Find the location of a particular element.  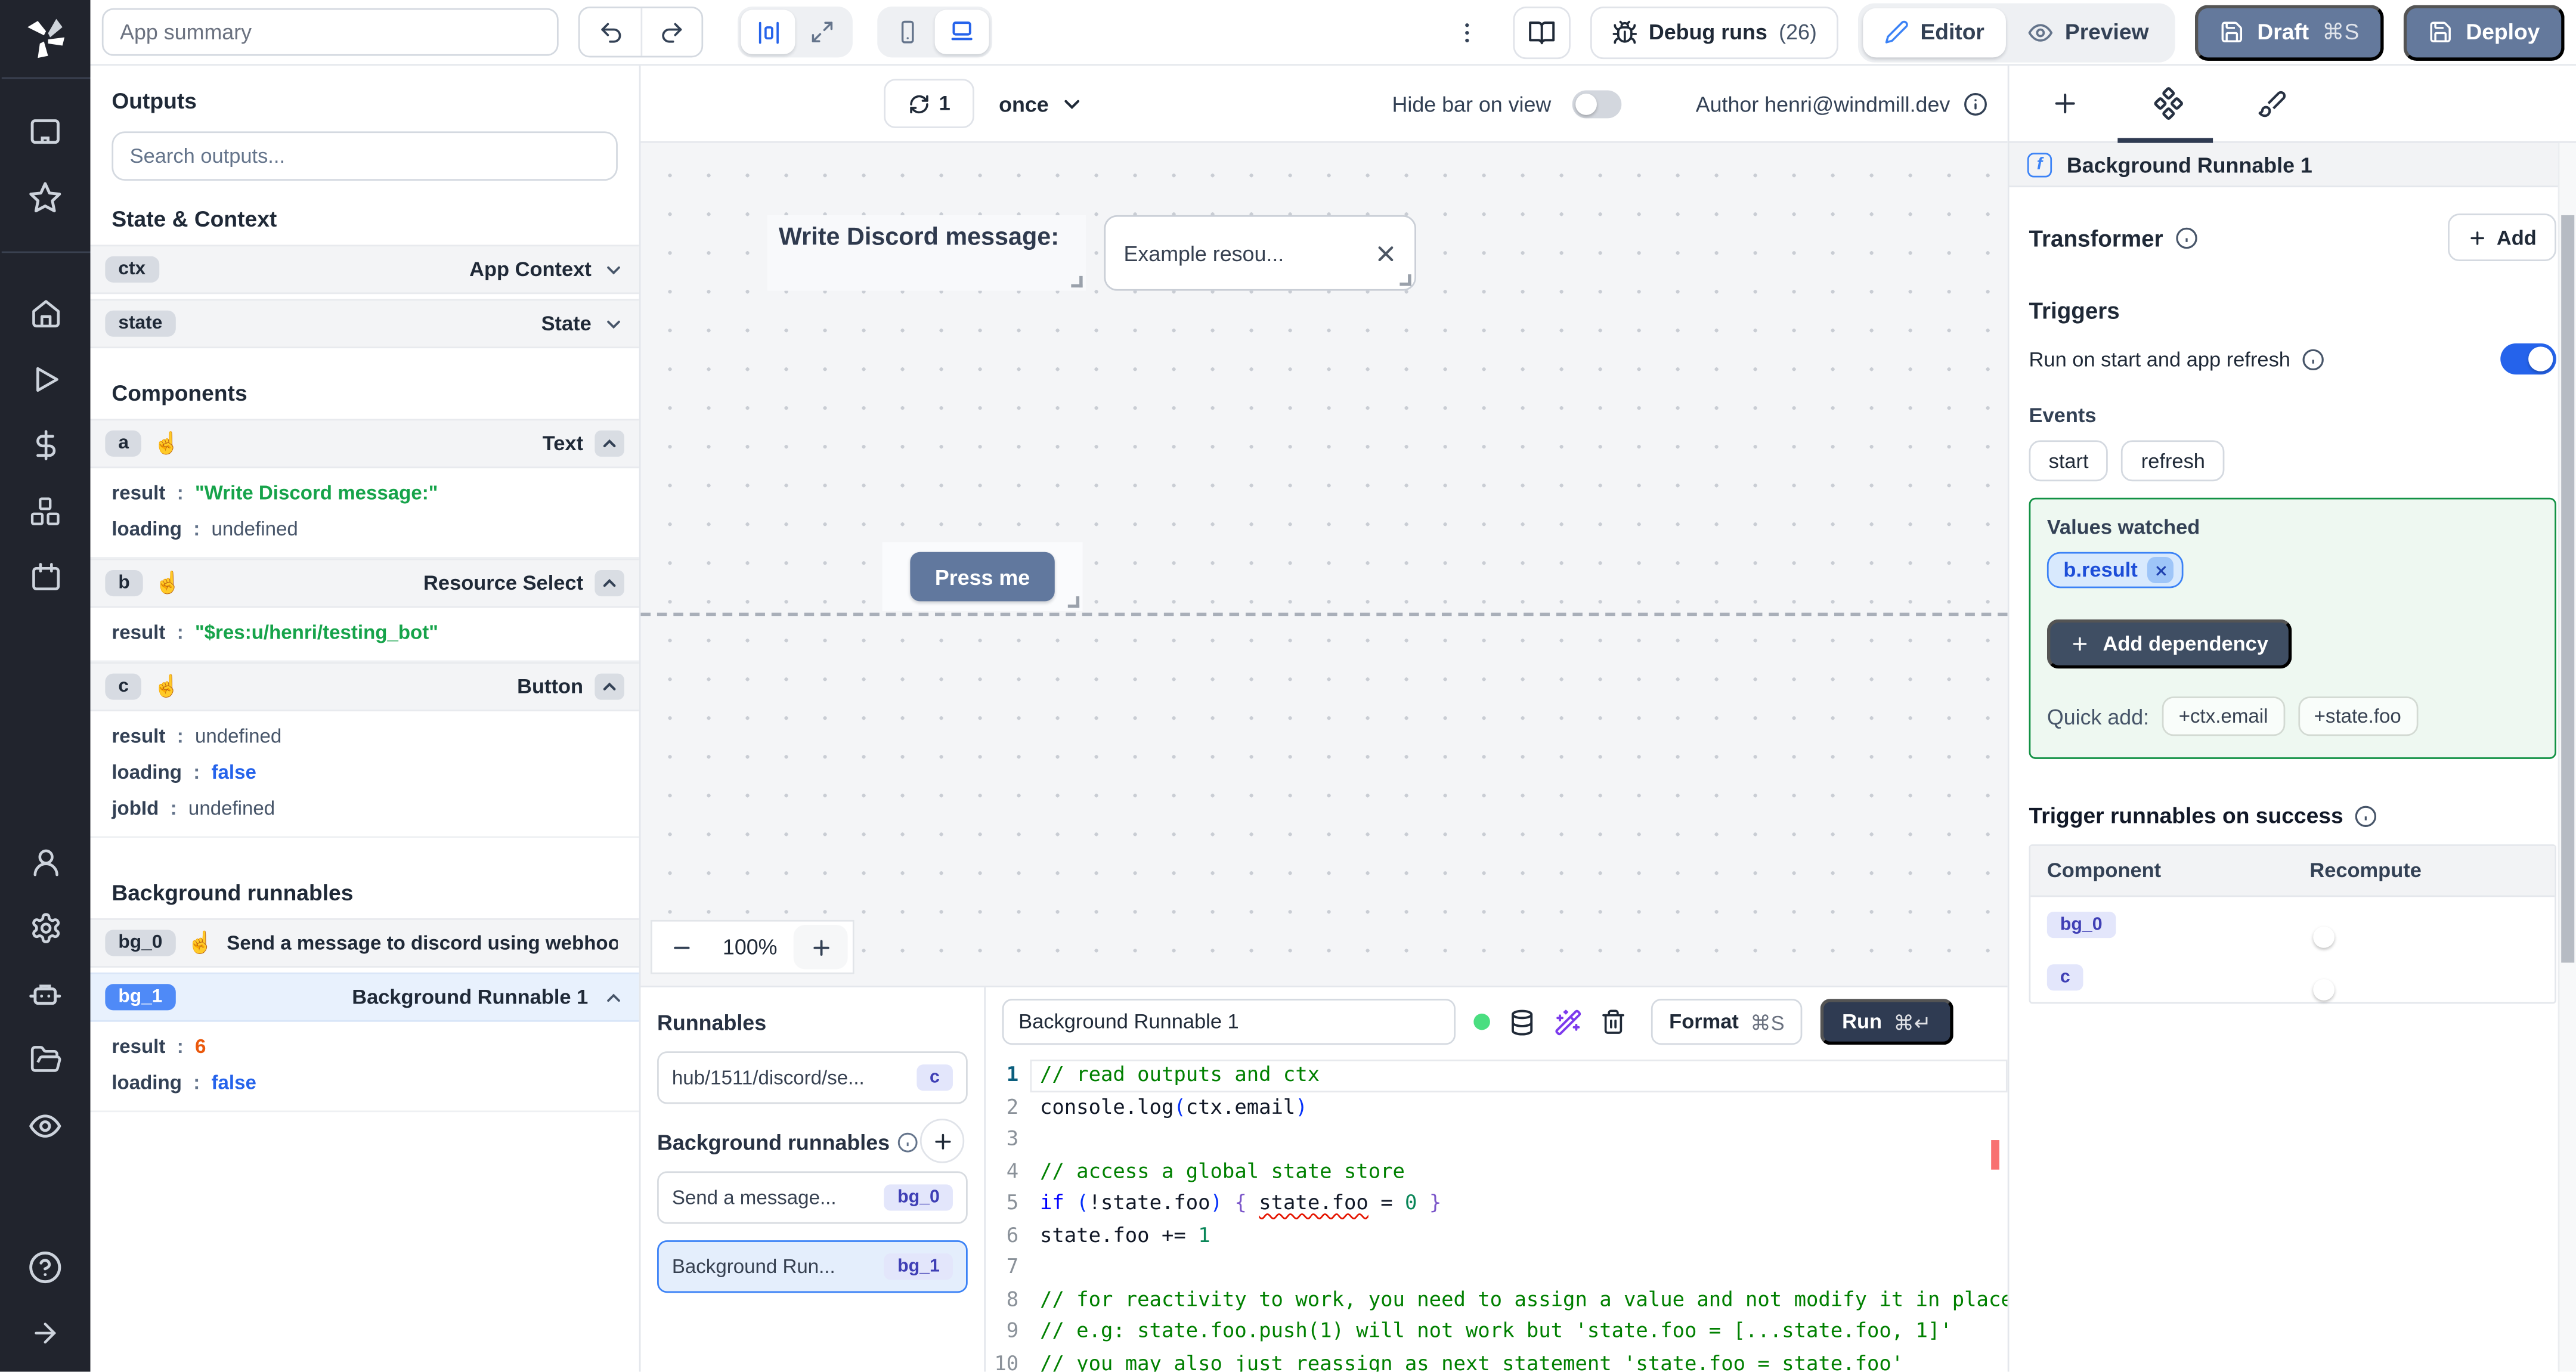

component-row-c: c ☝ Button is located at coordinates (364, 686).